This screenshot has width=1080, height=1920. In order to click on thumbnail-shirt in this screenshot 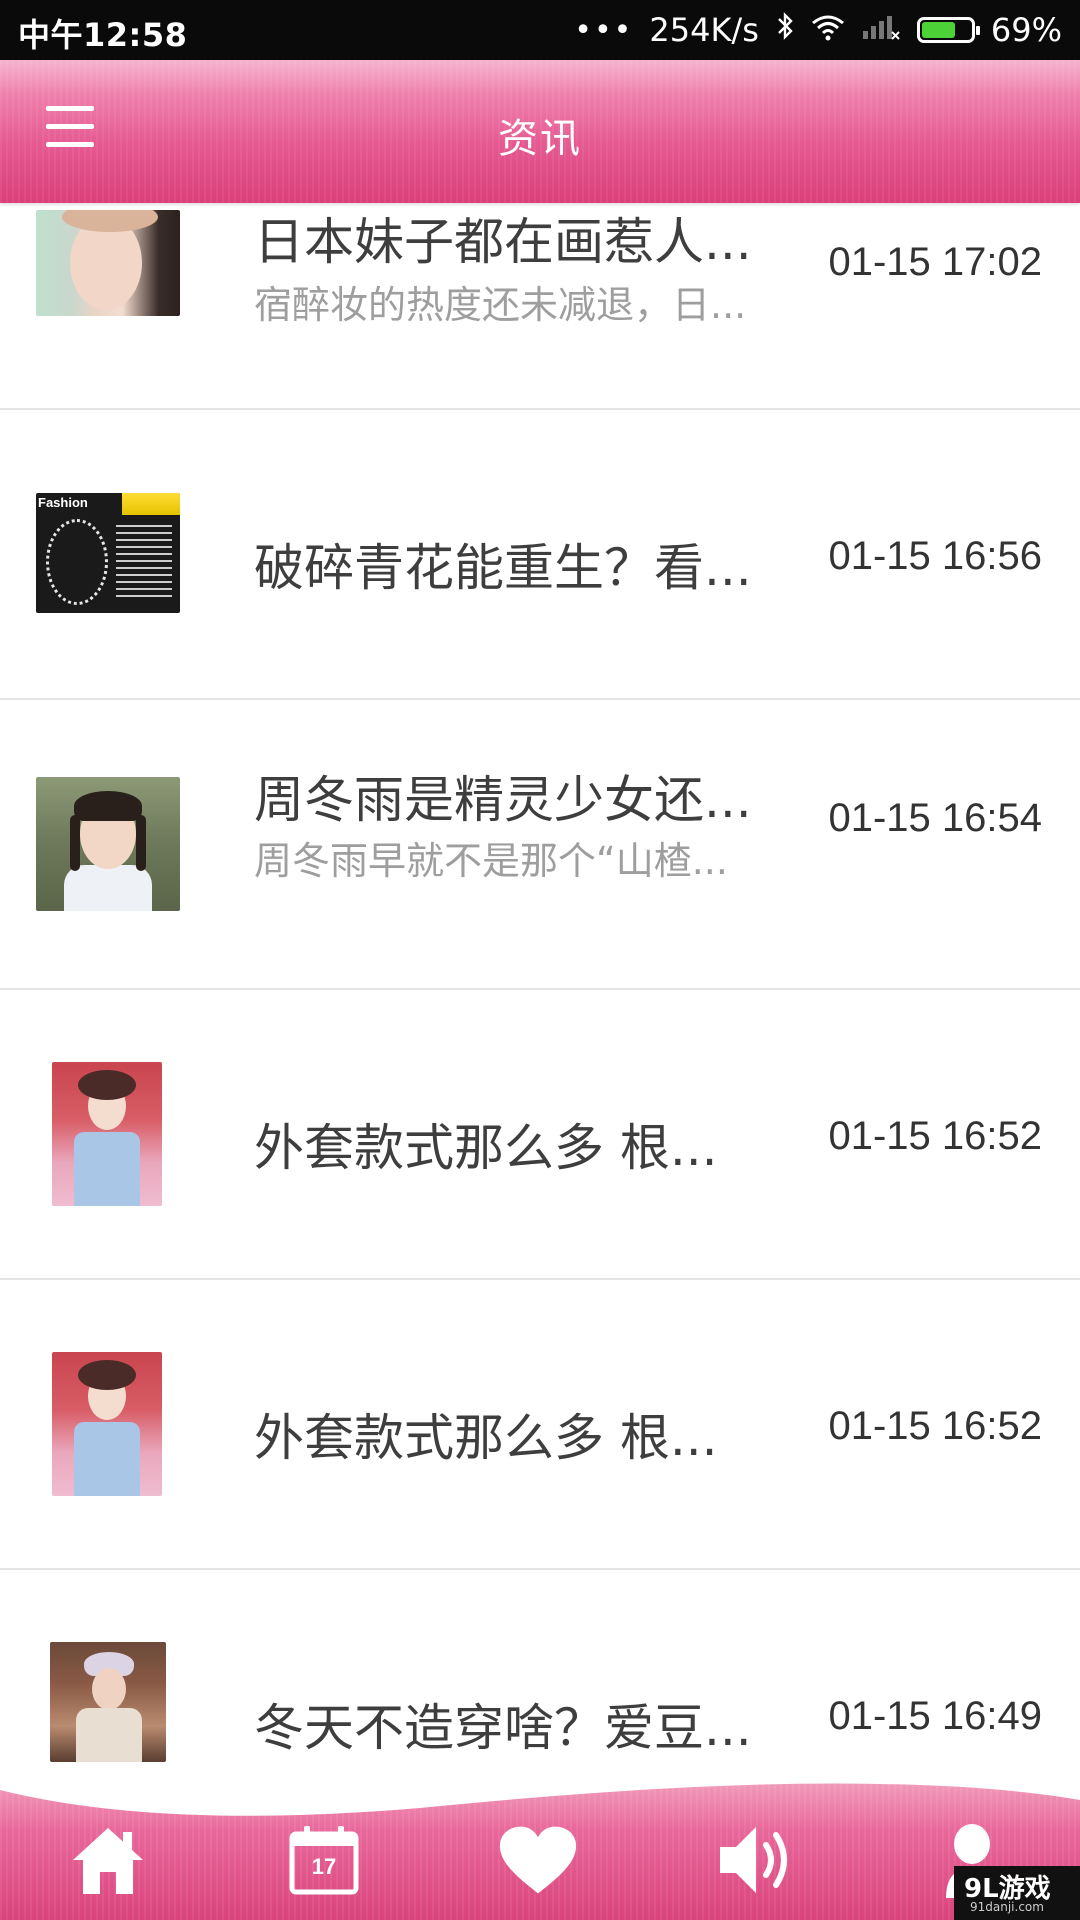, I will do `click(108, 888)`.